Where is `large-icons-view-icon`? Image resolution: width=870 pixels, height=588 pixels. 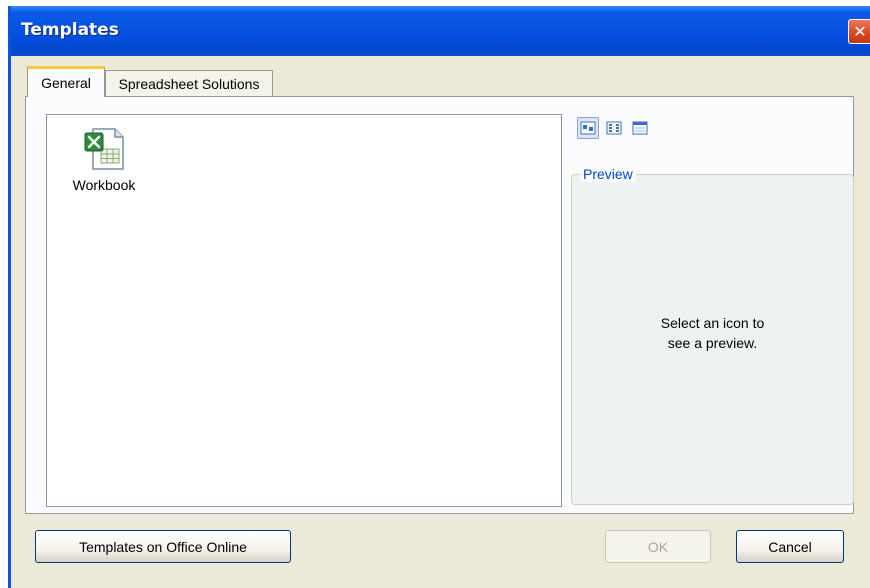 large-icons-view-icon is located at coordinates (588, 128).